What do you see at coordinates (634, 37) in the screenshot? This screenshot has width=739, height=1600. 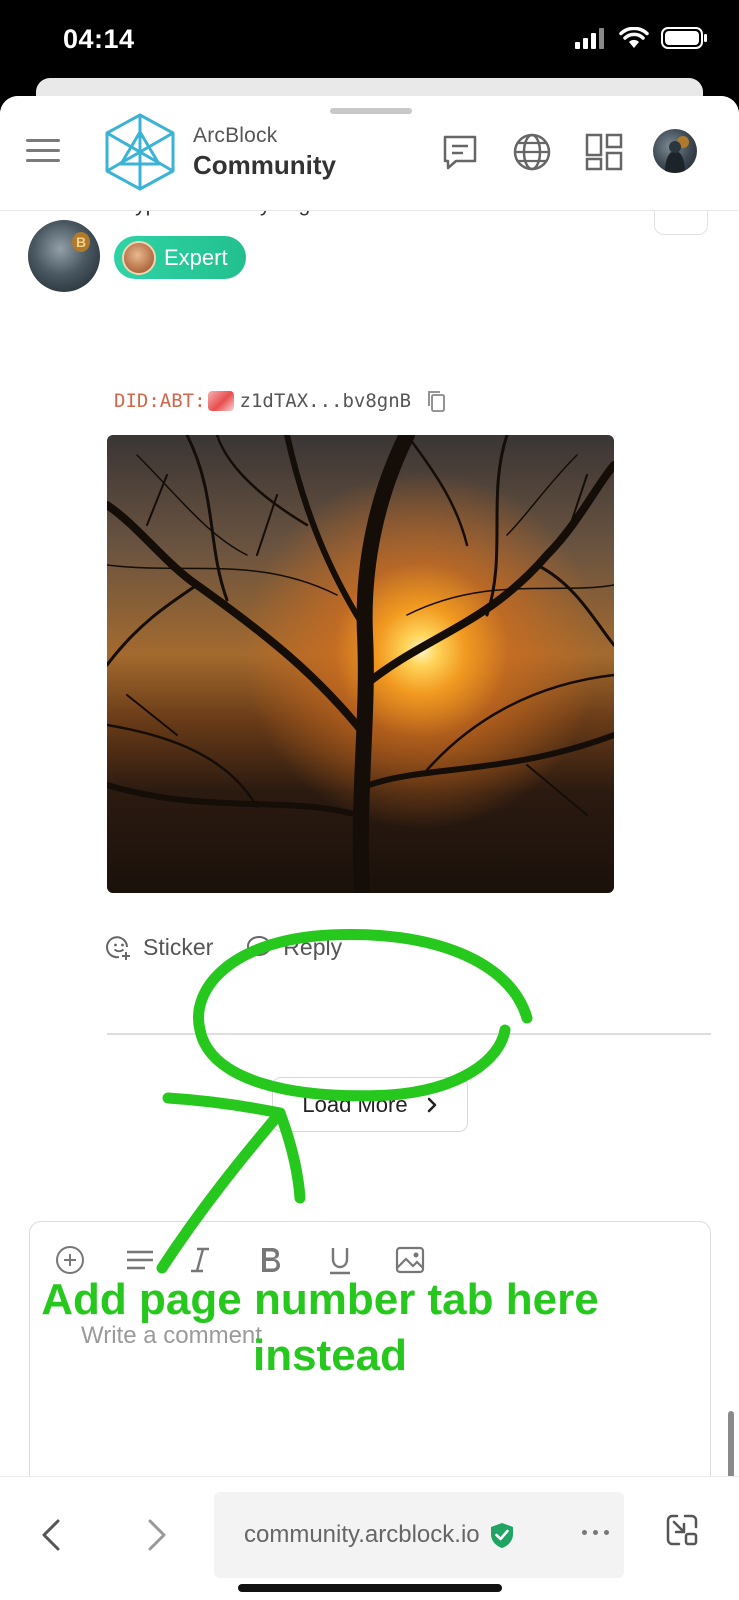 I see `wifi-icon` at bounding box center [634, 37].